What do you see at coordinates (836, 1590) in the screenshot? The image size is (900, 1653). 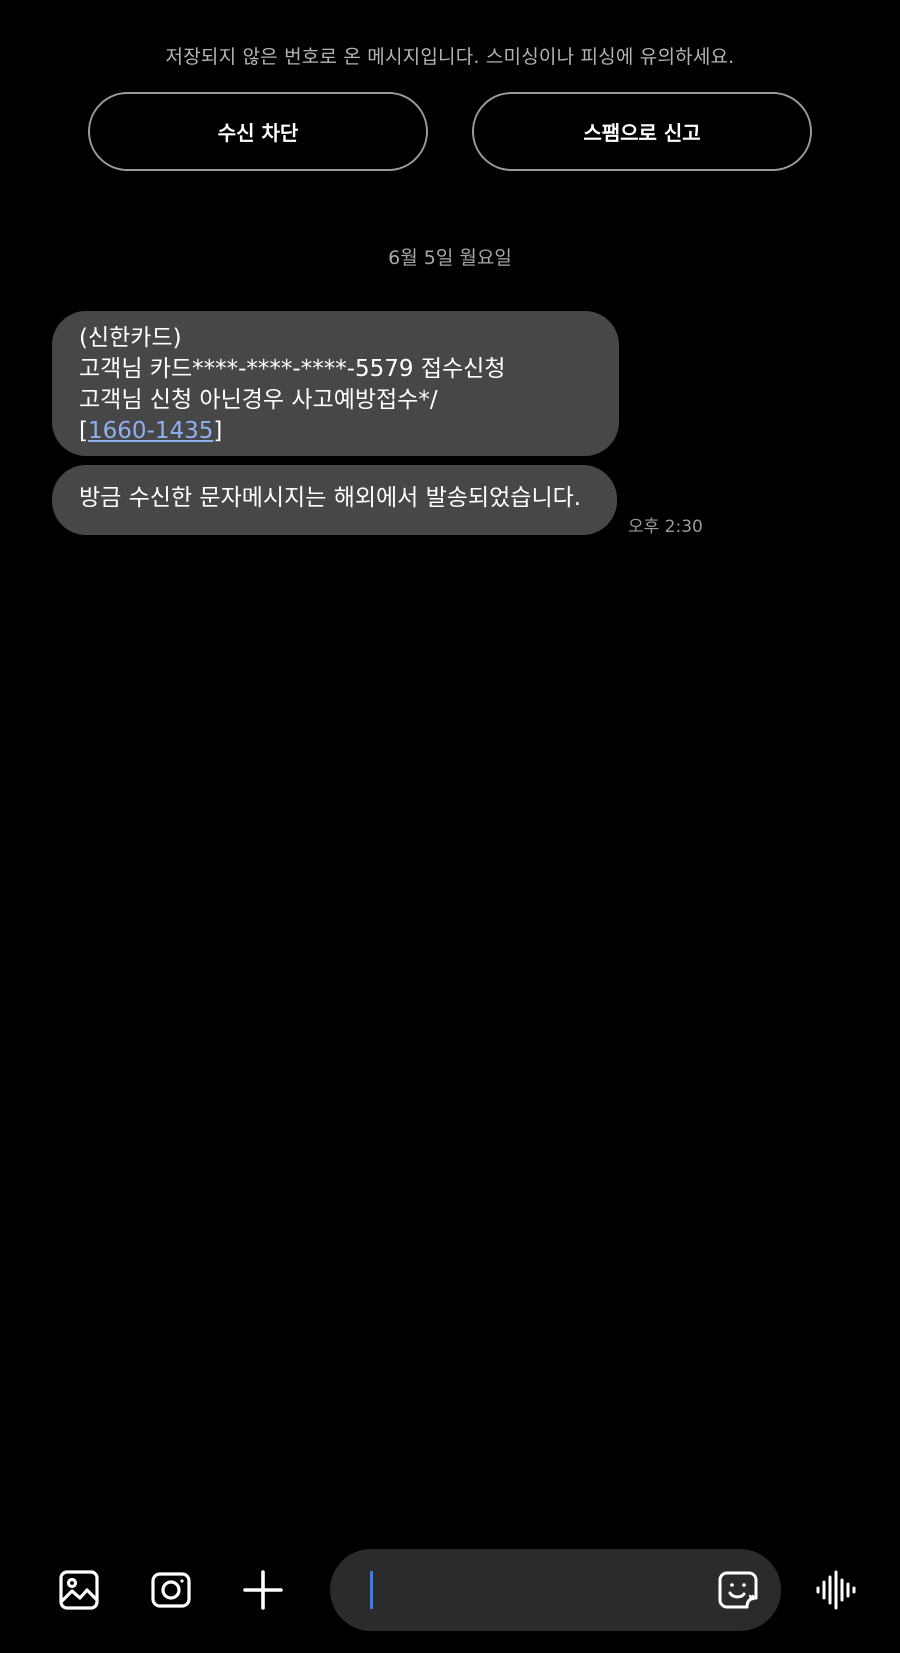 I see `voice-waveform-icon` at bounding box center [836, 1590].